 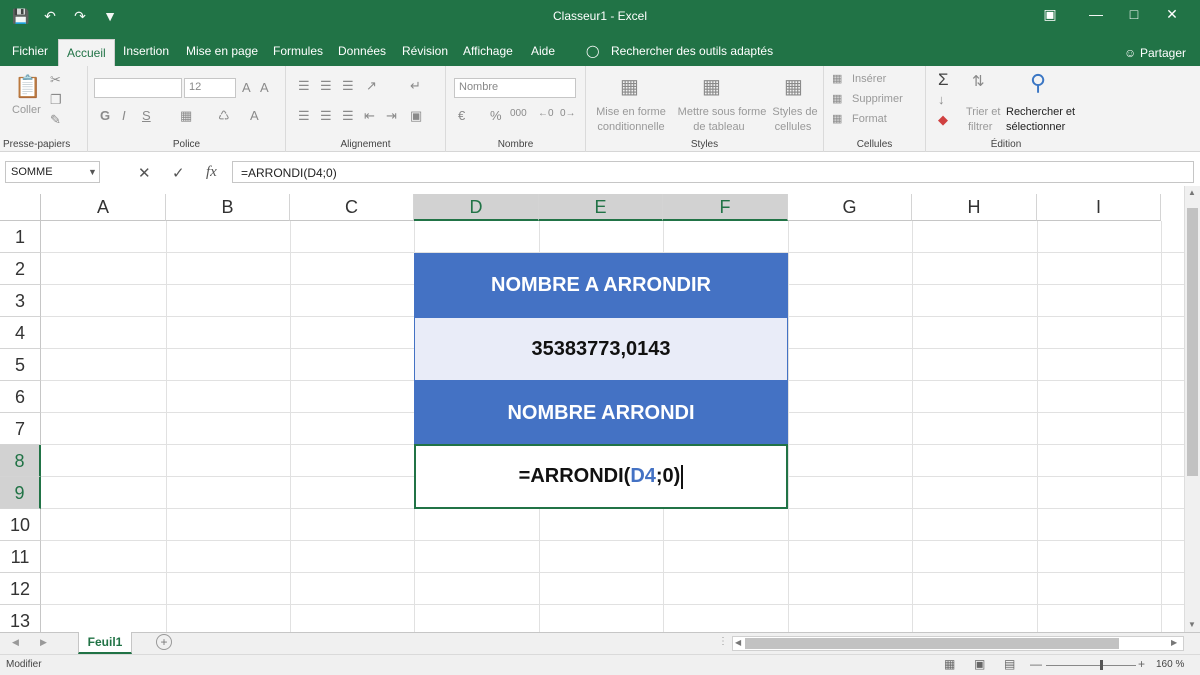 What do you see at coordinates (713, 172) in the screenshot?
I see `formula-input: =ARRONDI(D4;0)` at bounding box center [713, 172].